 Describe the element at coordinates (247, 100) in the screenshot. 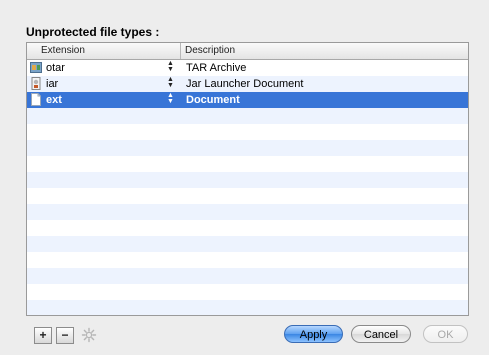

I see `table-row: ext ▲ ▼ Document` at that location.